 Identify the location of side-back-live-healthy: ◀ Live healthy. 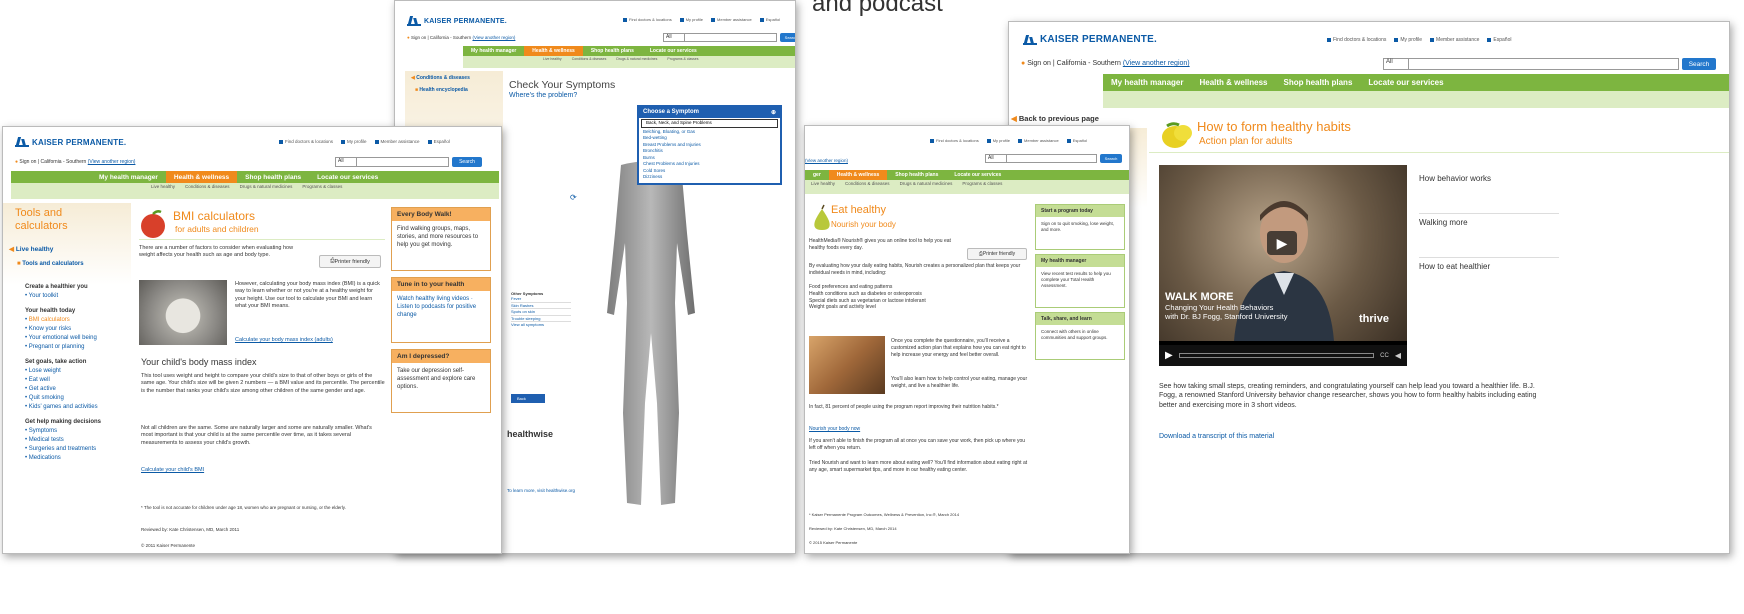
(31, 249).